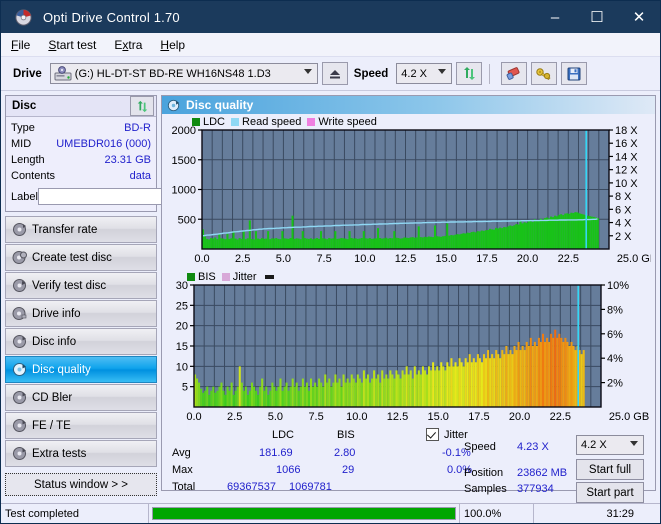 This screenshot has height=524, width=661. I want to click on sidebar-item-cd-bler: CD Bler, so click(81, 397).